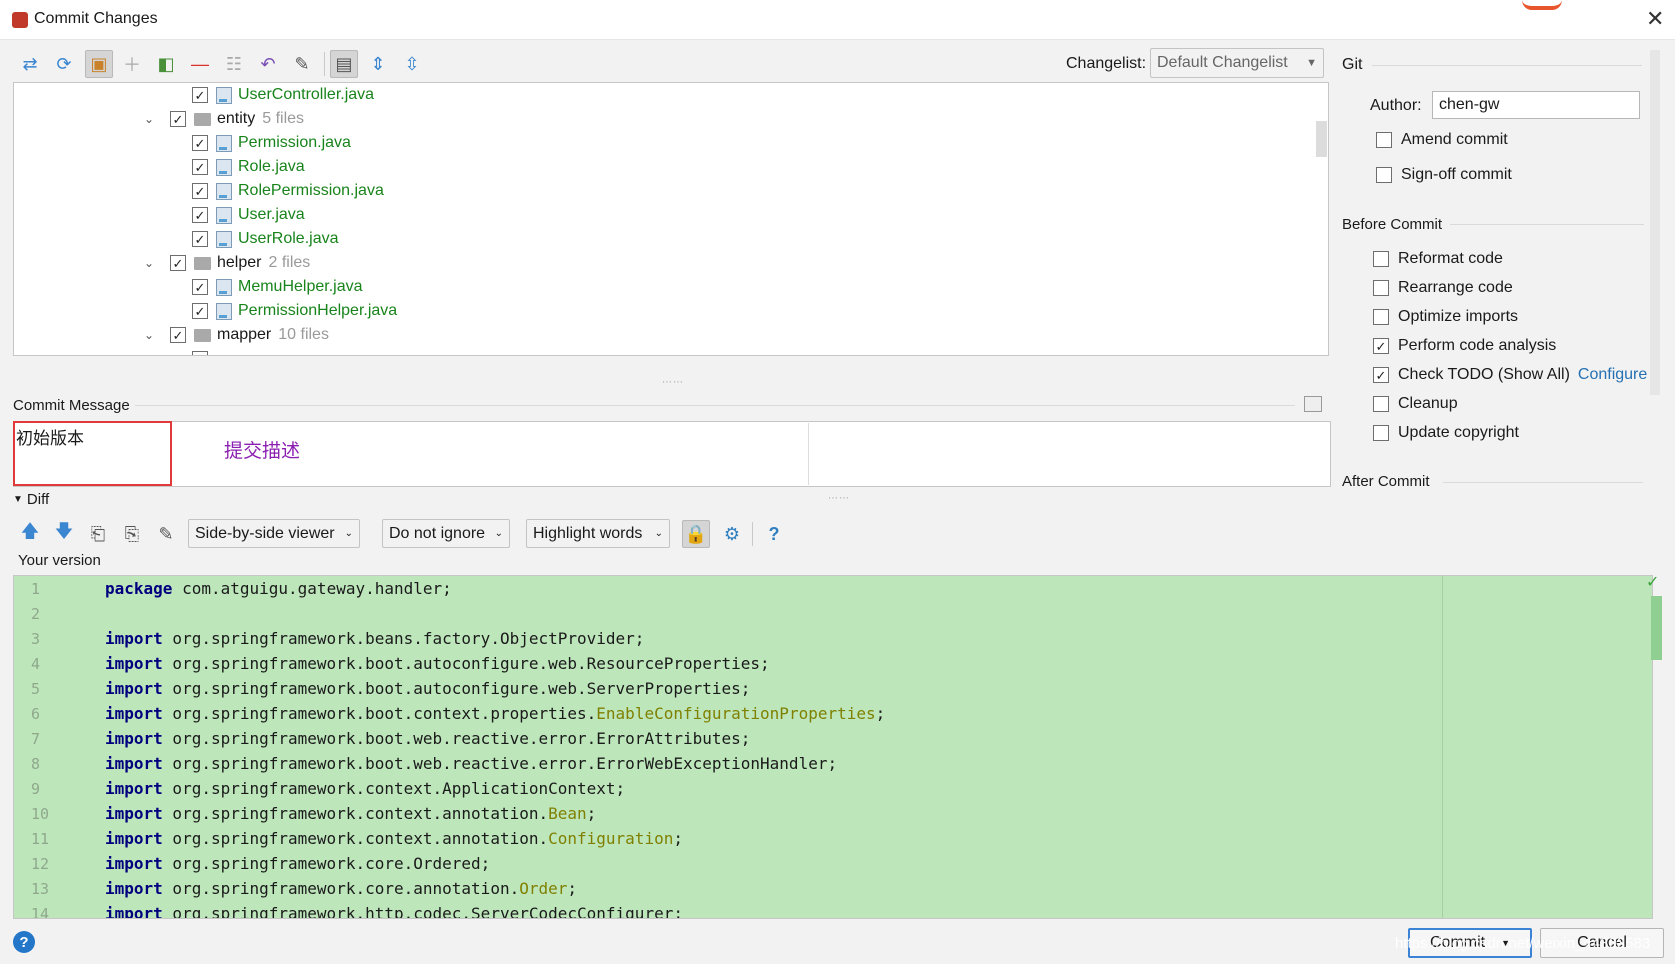  Describe the element at coordinates (1655, 19) in the screenshot. I see `close-icon: ✕` at that location.